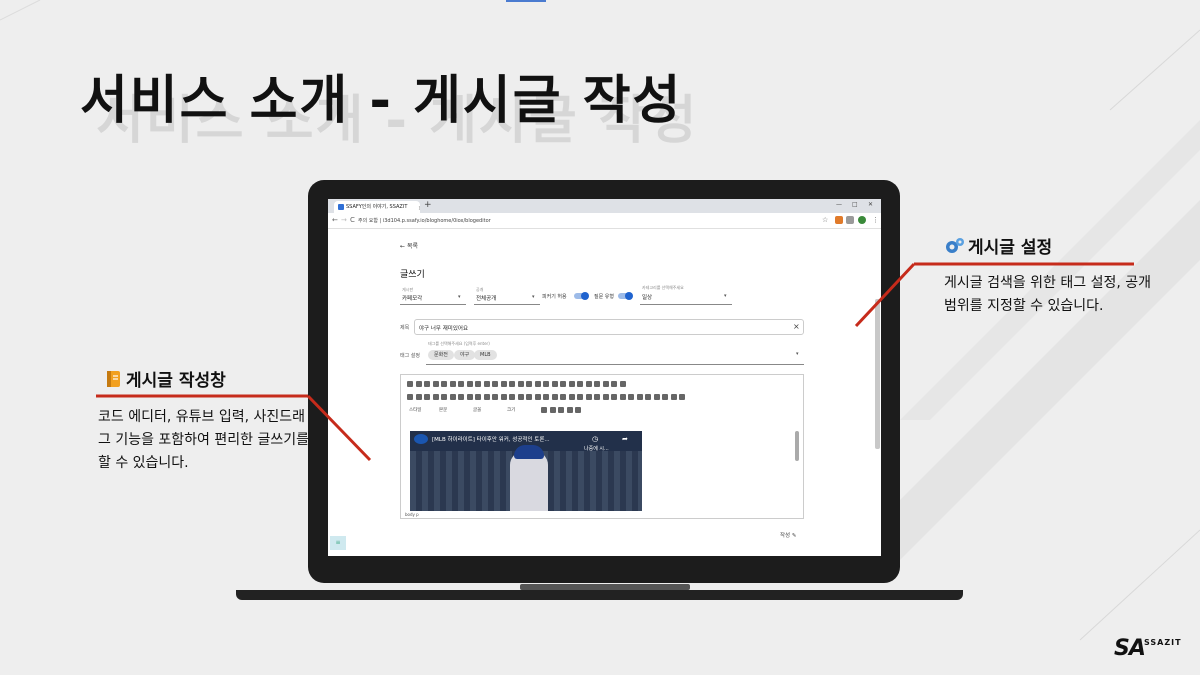  I want to click on form-icon, so click(554, 384).